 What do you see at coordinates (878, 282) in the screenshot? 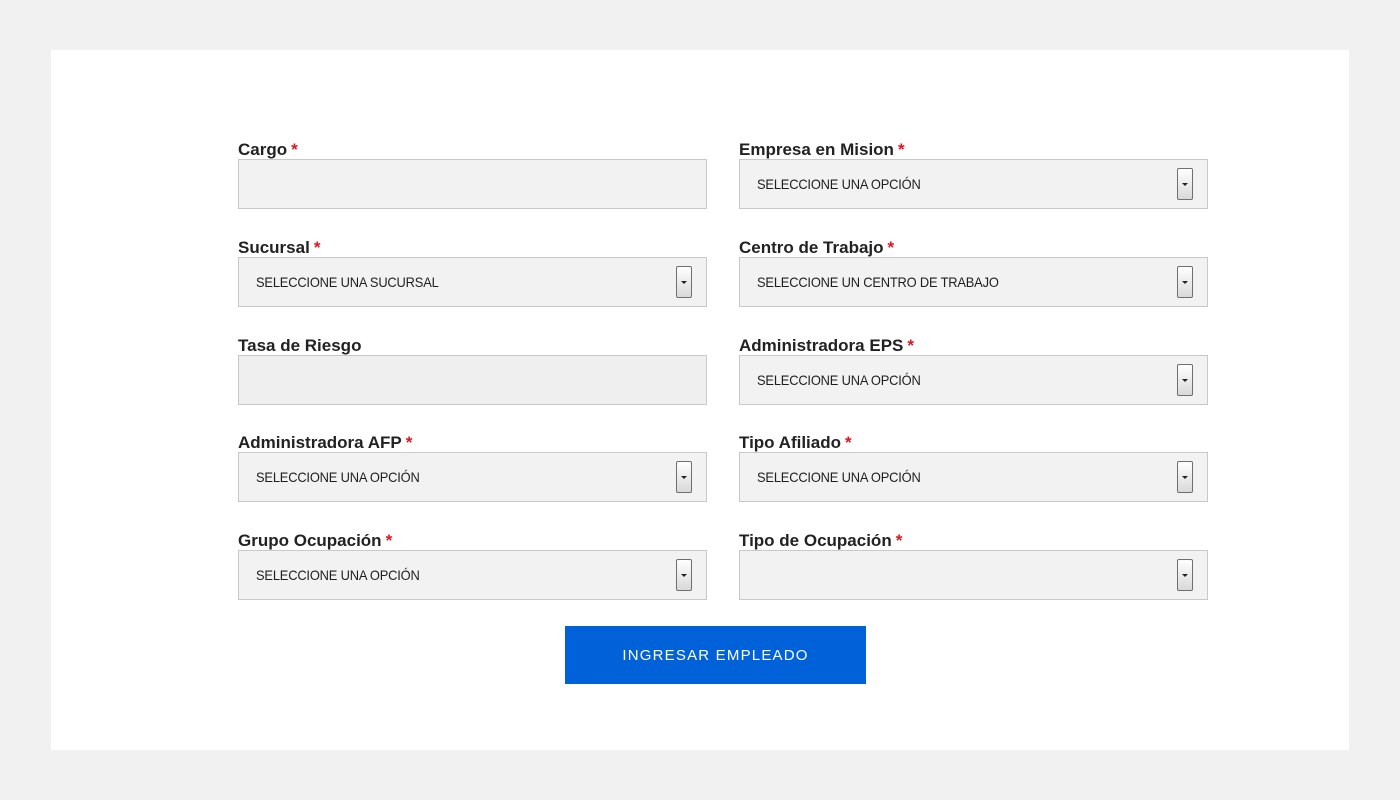
I see `select-value: SELECCIONE UN CENTRO DE TRABAJO` at bounding box center [878, 282].